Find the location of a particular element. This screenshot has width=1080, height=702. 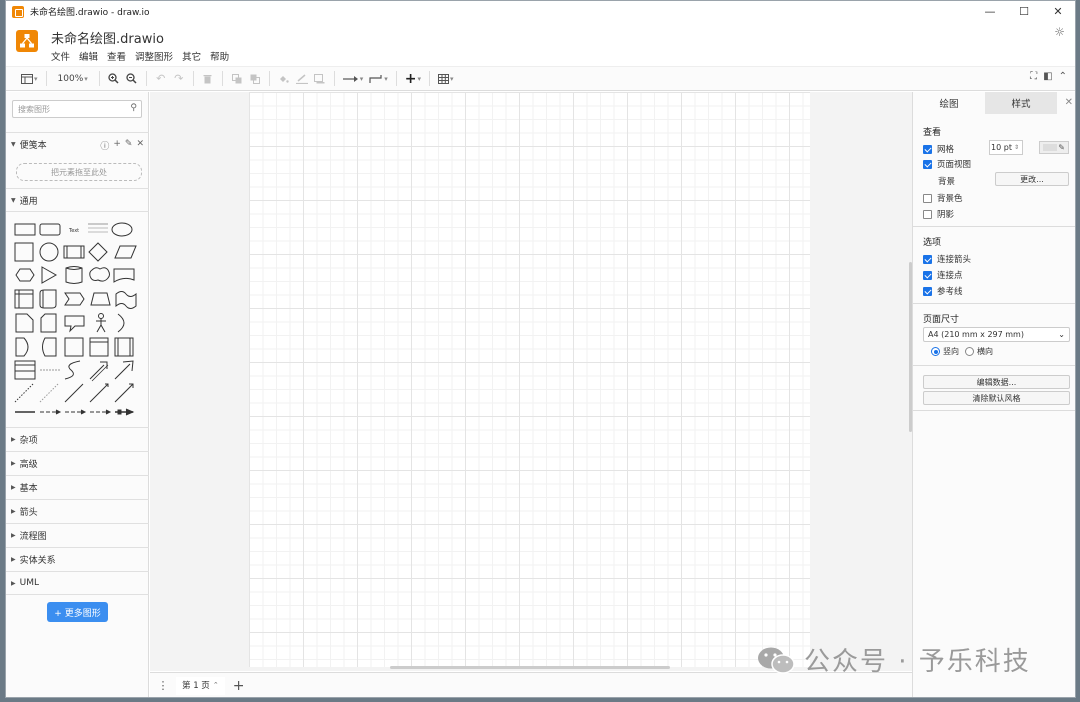

collapse-icon: ⌃ is located at coordinates (1063, 76).